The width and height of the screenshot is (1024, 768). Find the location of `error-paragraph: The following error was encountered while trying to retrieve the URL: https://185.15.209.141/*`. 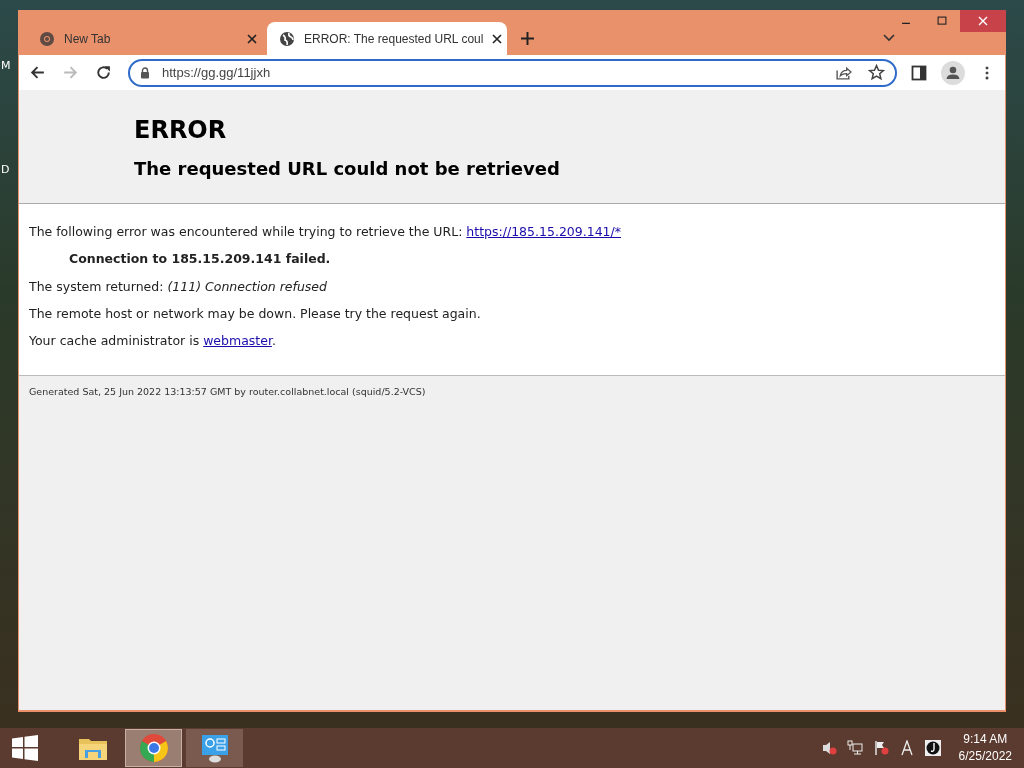

error-paragraph: The following error was encountered while trying to retrieve the URL: https://185.15.209.141/* is located at coordinates (326, 232).